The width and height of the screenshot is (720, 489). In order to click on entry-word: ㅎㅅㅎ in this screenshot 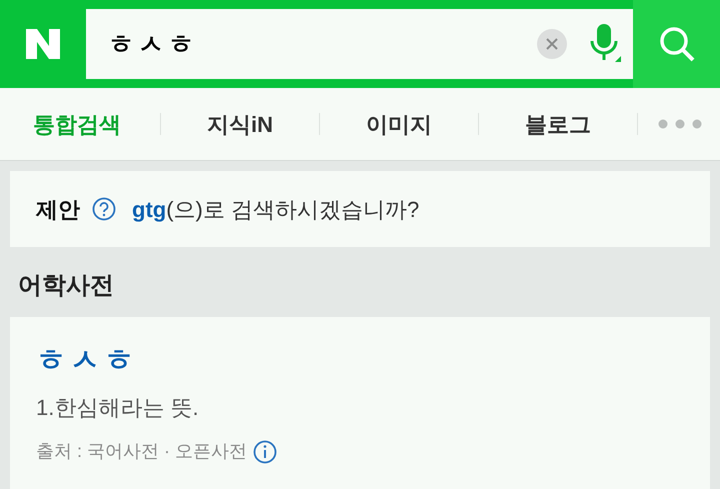, I will do `click(373, 361)`.